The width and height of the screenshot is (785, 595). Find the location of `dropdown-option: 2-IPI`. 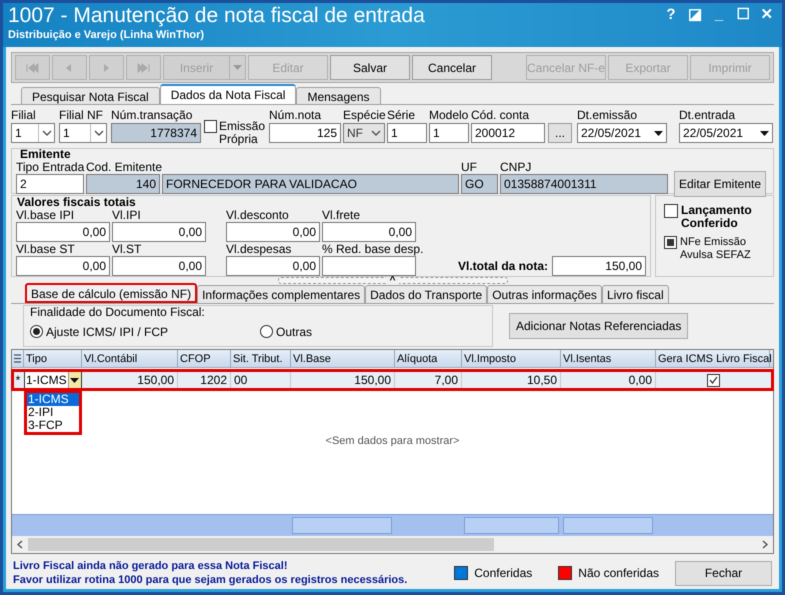

dropdown-option: 2-IPI is located at coordinates (53, 412).